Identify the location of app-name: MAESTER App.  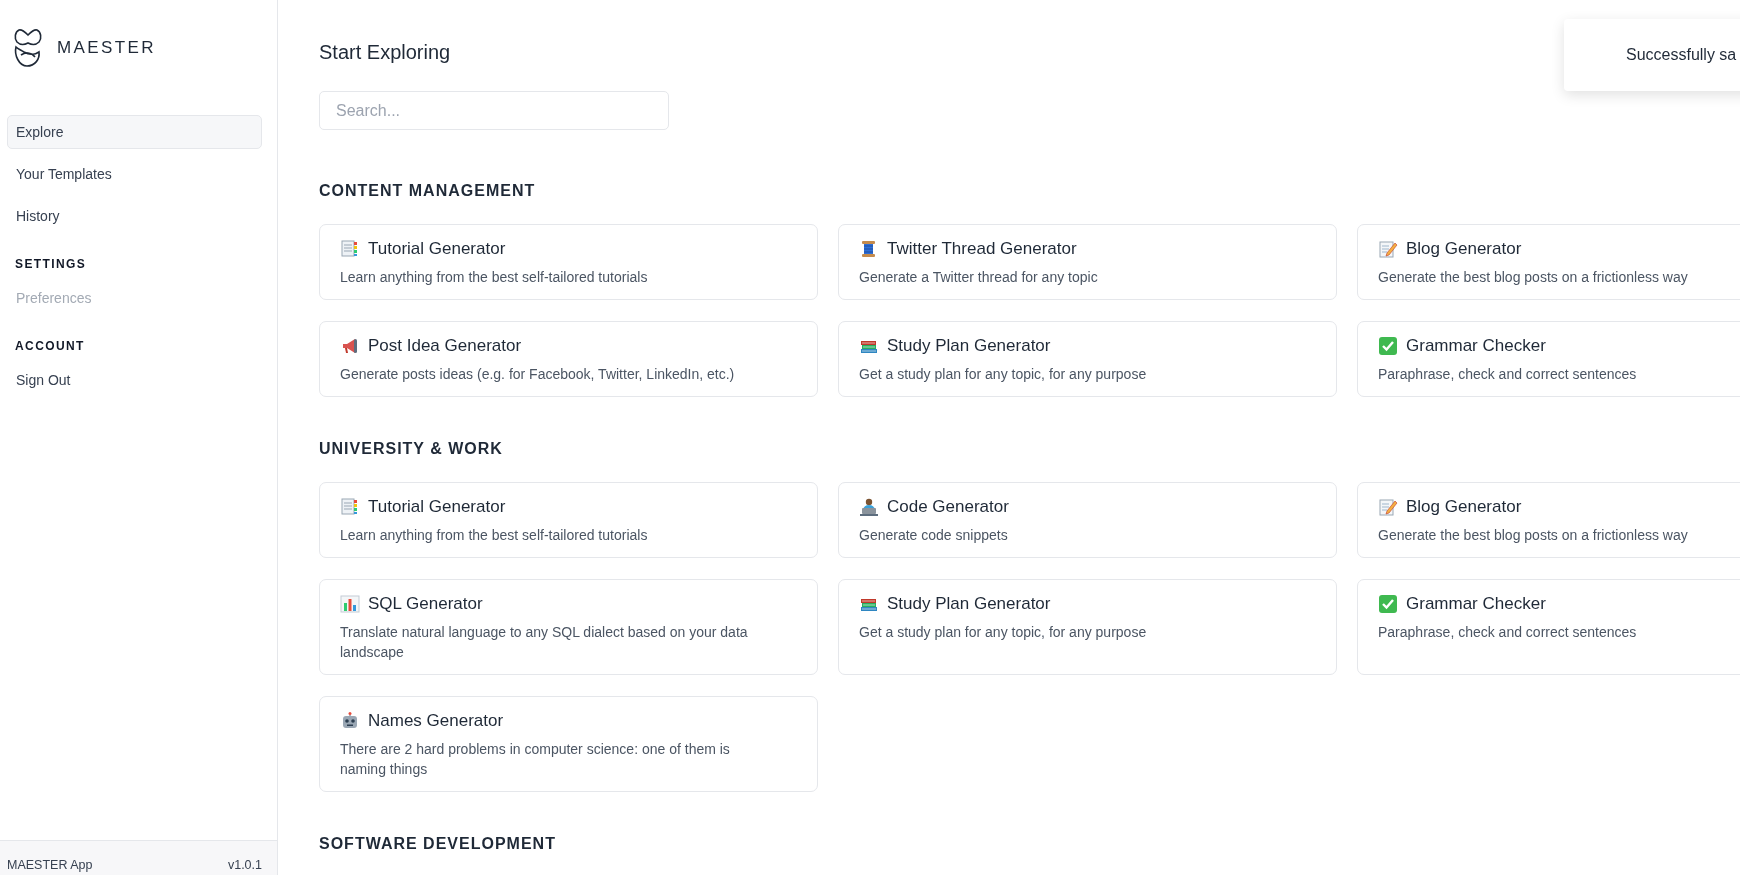
(50, 865).